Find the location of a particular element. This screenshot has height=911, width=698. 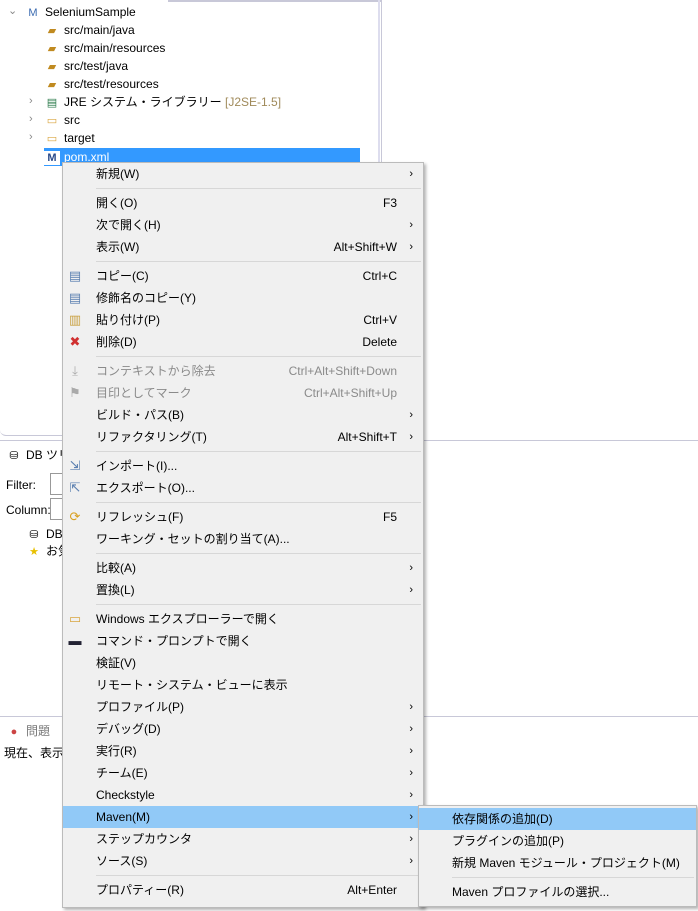

menu-item: Maven(M) › is located at coordinates (243, 817).